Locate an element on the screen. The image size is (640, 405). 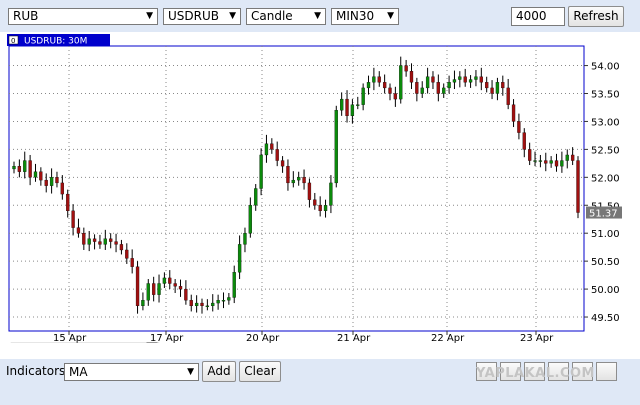
chart-type-select: Candle ▼ is located at coordinates (286, 16).